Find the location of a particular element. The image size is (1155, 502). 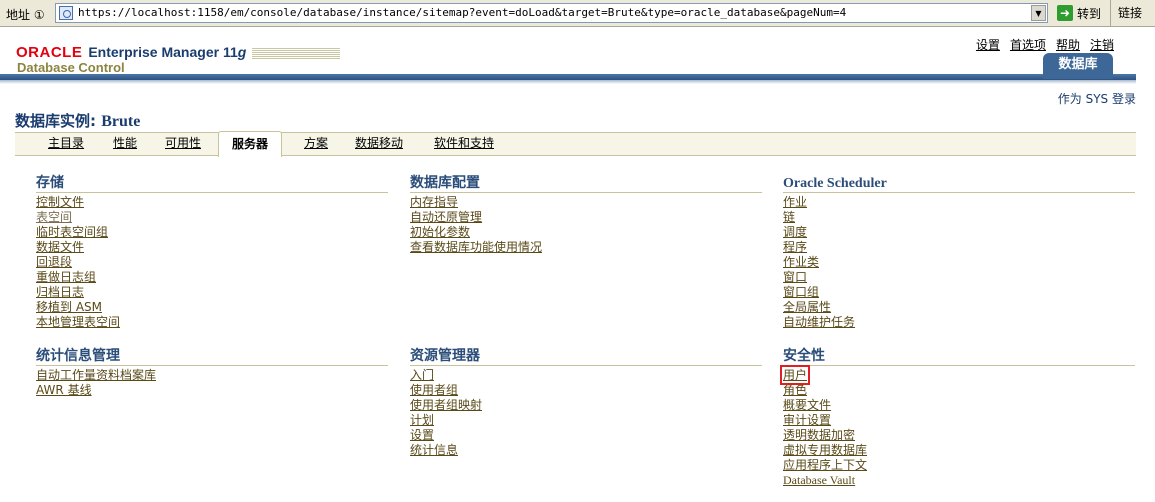

link-consumer-group-mappings: 使用者组映射 is located at coordinates (446, 405).